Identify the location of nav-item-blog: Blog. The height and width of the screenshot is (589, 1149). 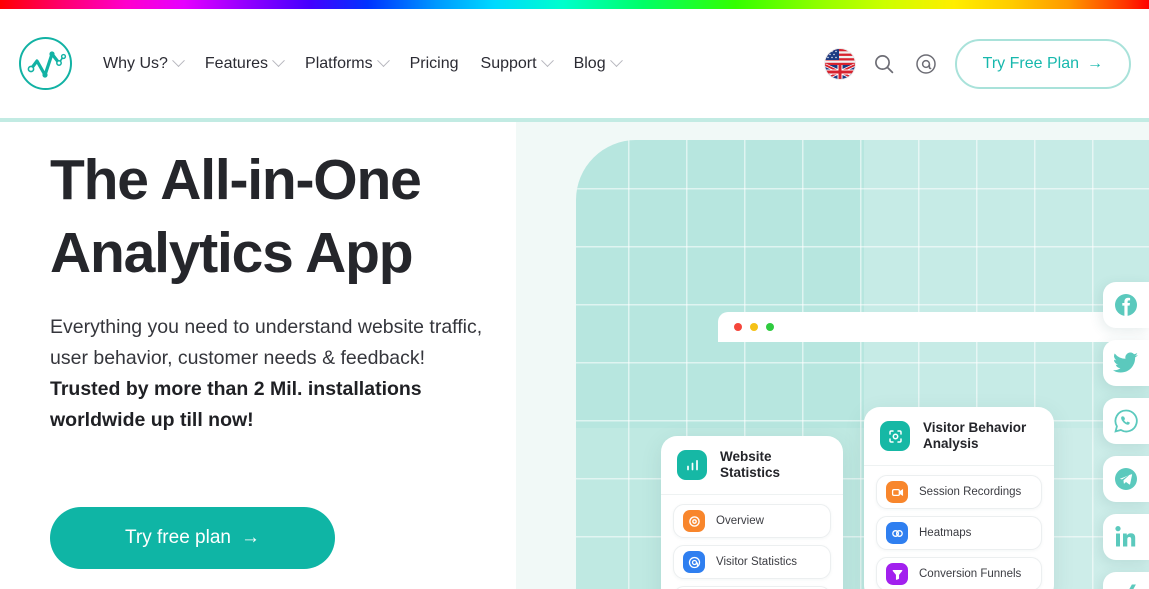
(597, 64).